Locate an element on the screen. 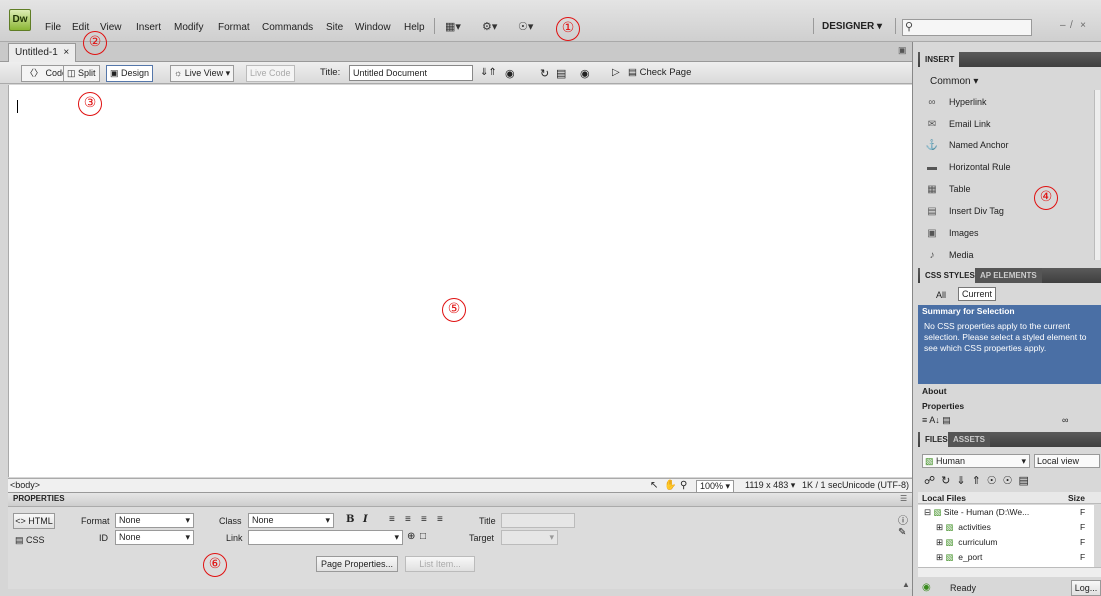 Image resolution: width=1101 pixels, height=596 pixels. folder-icon: ▧ is located at coordinates (949, 527).